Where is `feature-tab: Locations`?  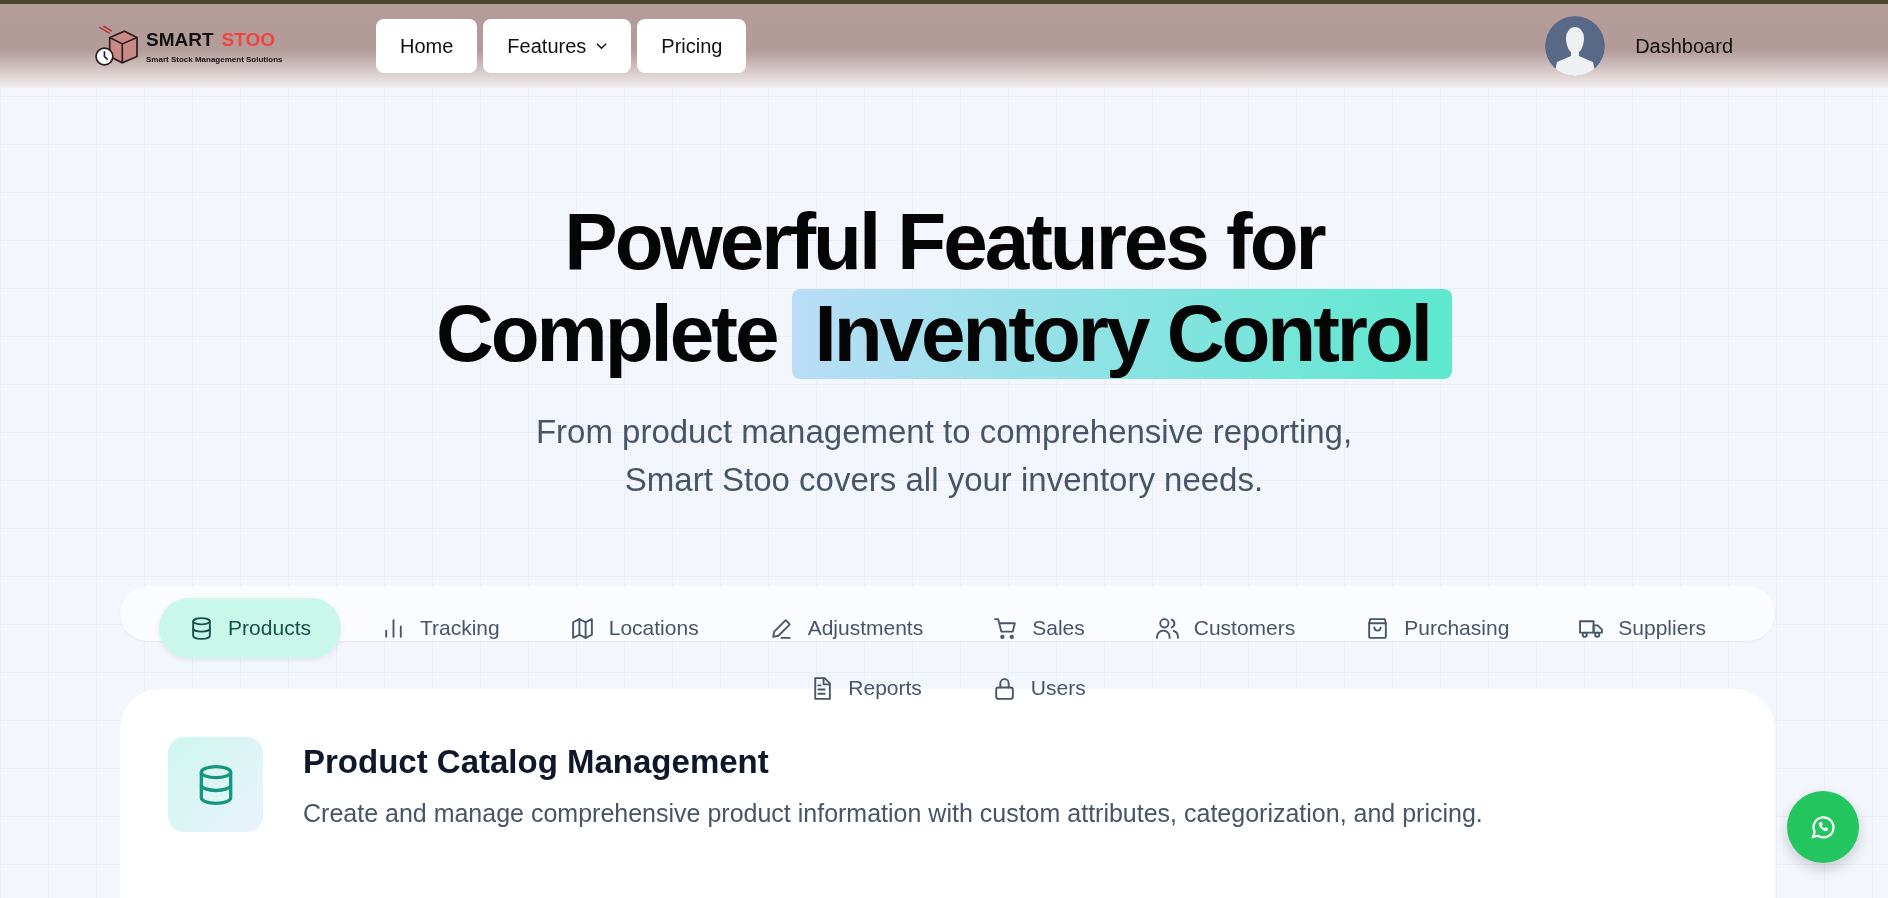
feature-tab: Locations is located at coordinates (634, 628).